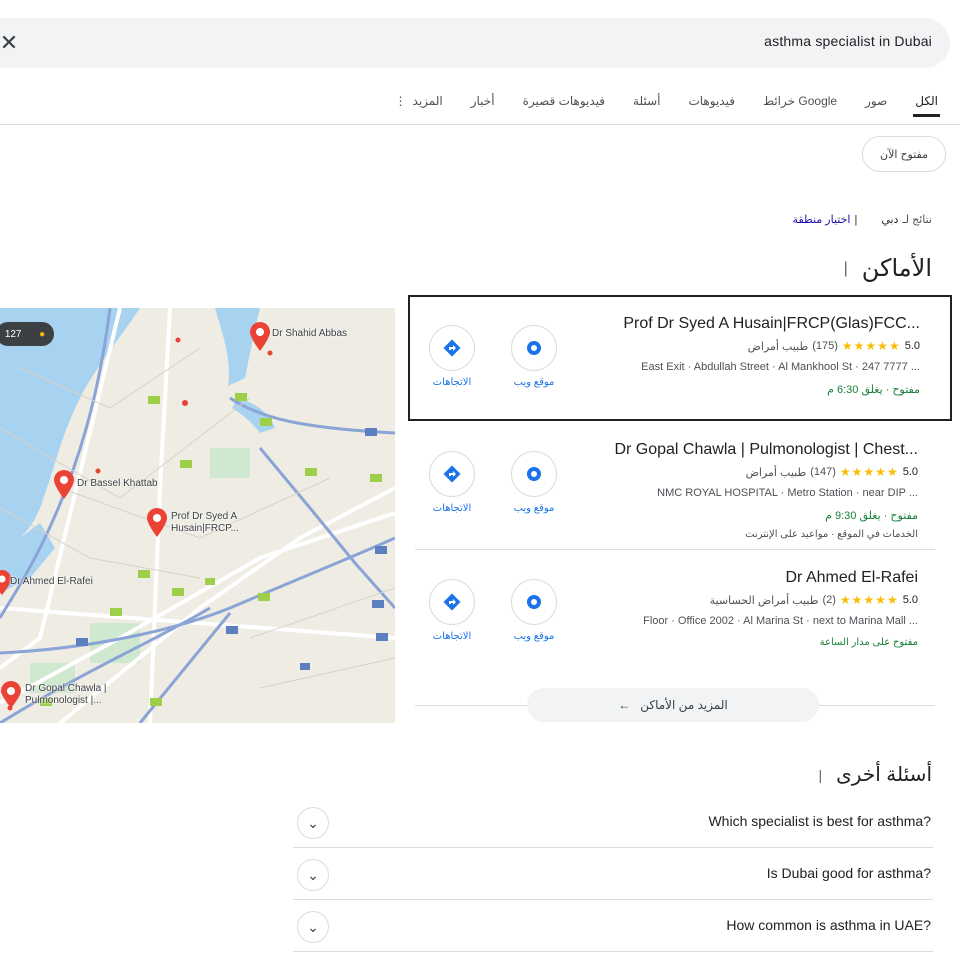 This screenshot has height=960, width=960. Describe the element at coordinates (427, 101) in the screenshot. I see `tab-more-label: المزيد` at that location.